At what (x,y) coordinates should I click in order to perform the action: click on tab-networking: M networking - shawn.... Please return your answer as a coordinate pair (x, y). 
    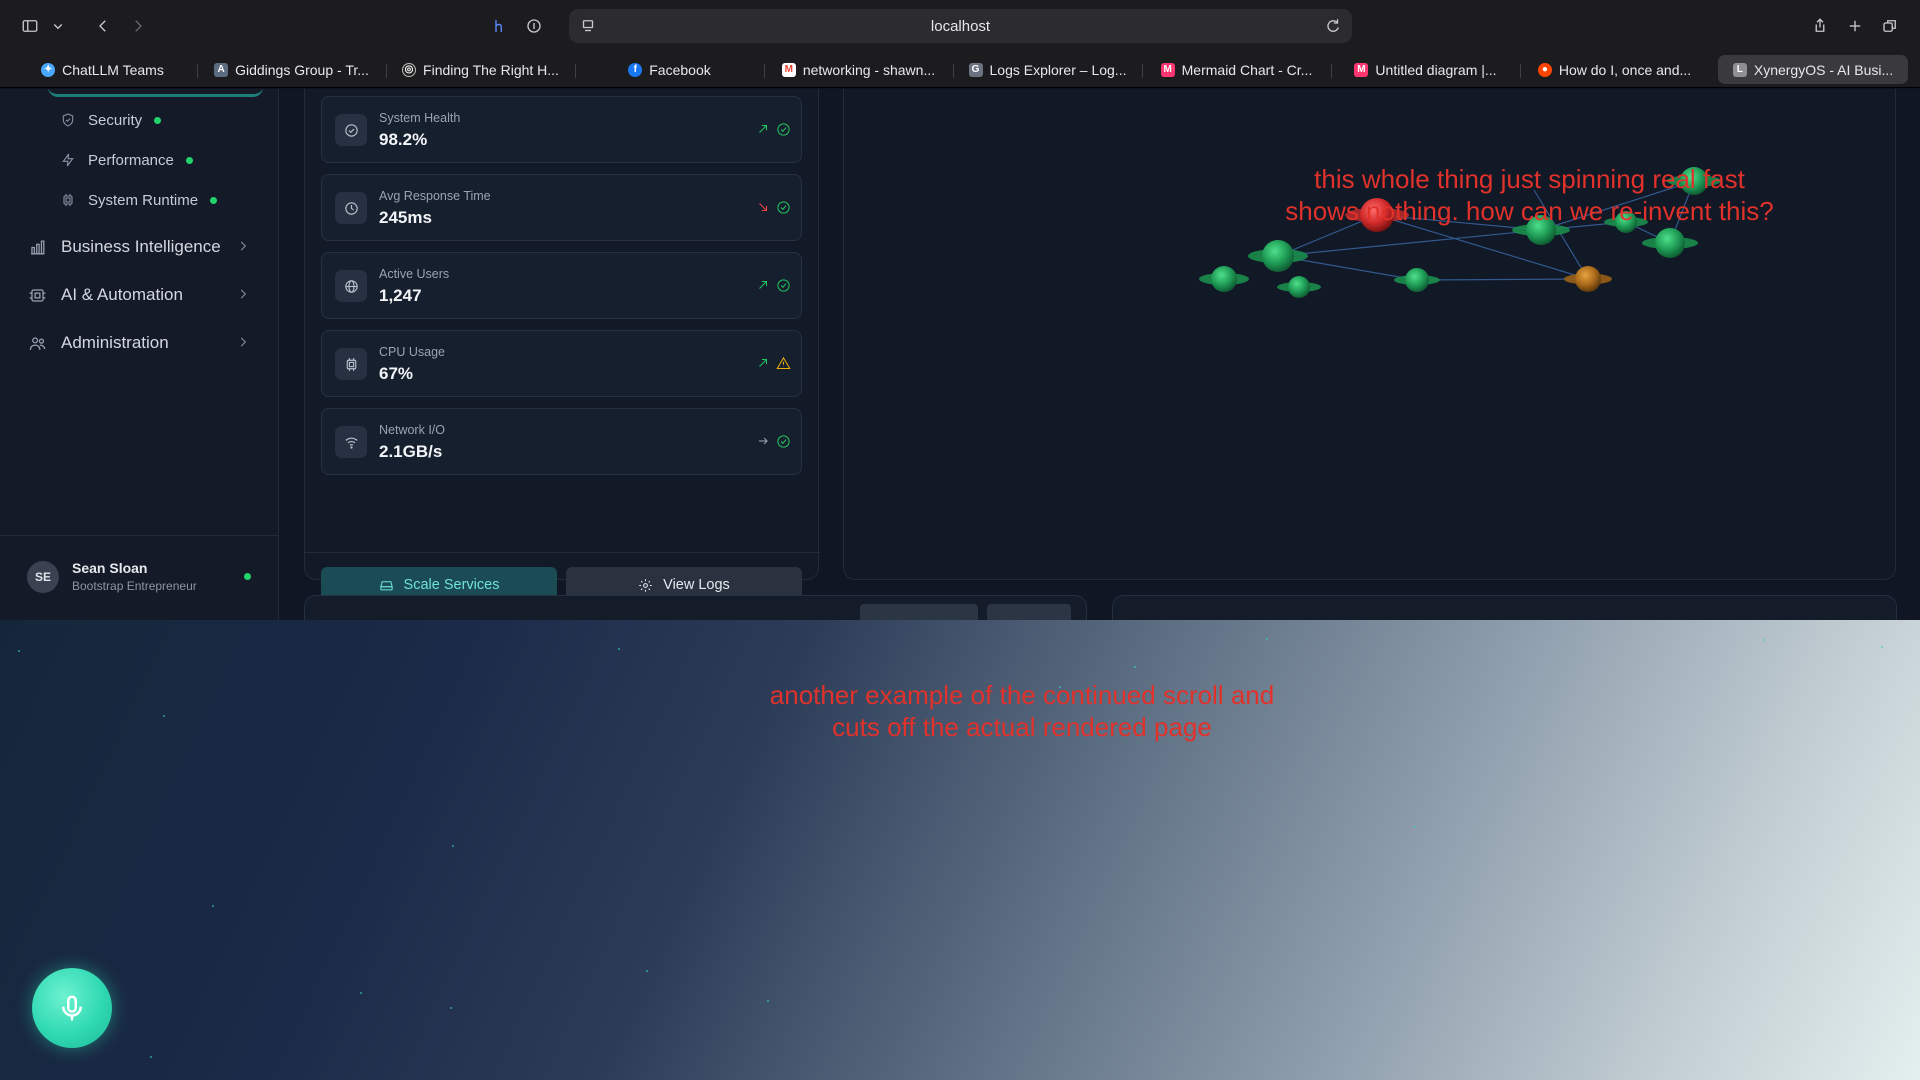
    Looking at the image, I should click on (858, 69).